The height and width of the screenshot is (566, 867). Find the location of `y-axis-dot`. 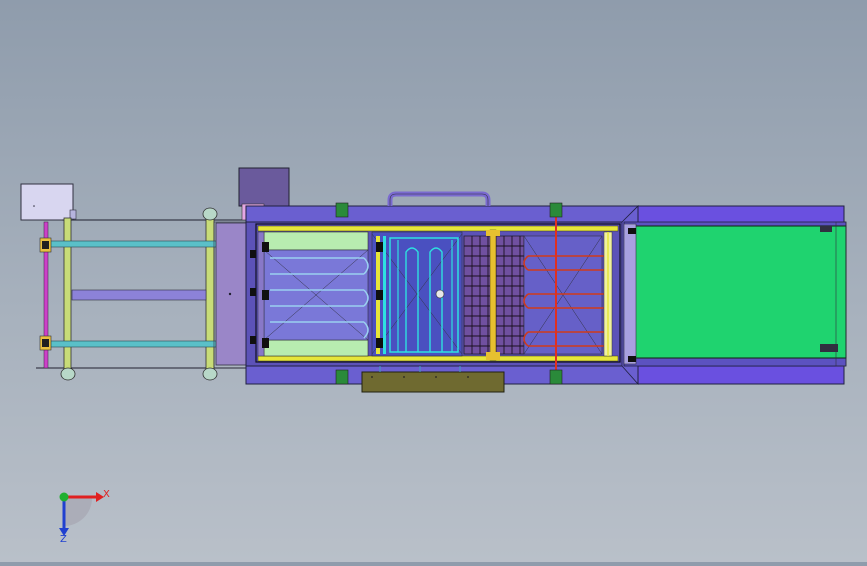

y-axis-dot is located at coordinates (64, 497).